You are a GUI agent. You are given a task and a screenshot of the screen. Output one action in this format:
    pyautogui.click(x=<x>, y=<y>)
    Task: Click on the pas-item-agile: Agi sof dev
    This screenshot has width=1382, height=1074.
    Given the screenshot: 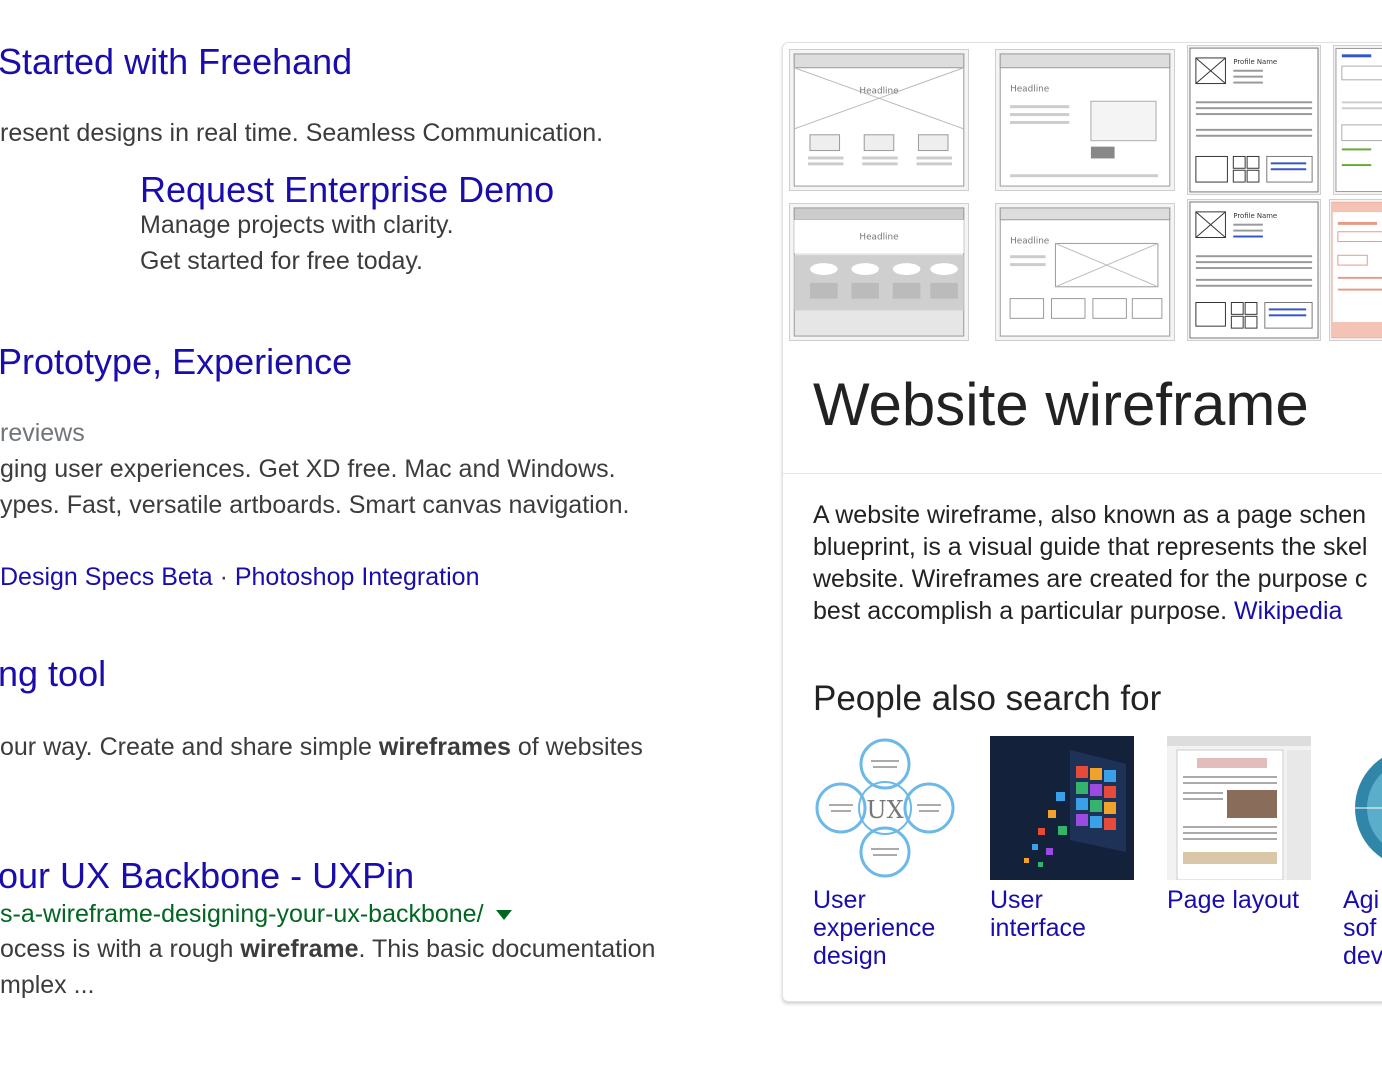 What is the action you would take?
    pyautogui.click(x=1362, y=853)
    